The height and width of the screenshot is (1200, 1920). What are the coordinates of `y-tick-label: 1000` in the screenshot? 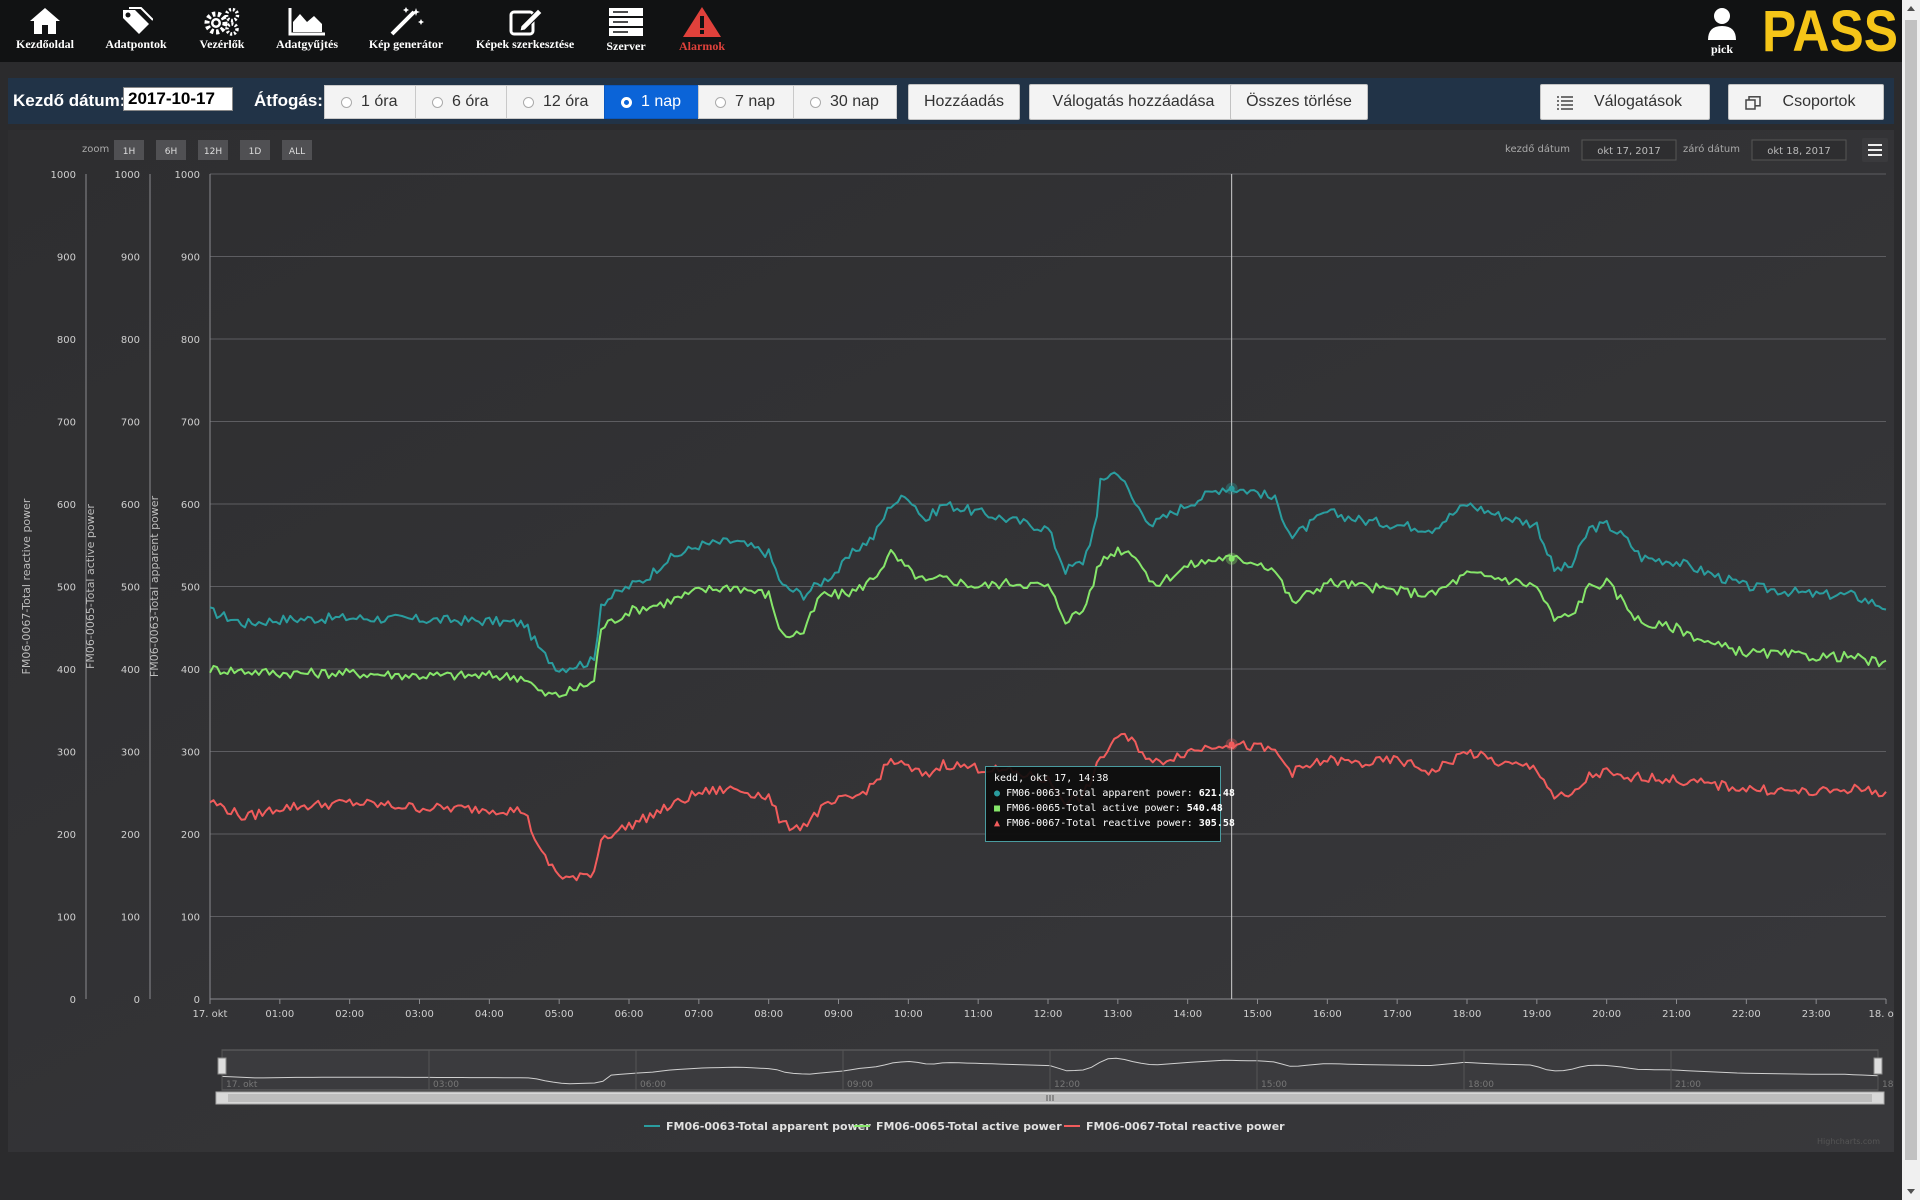 It's located at (127, 175).